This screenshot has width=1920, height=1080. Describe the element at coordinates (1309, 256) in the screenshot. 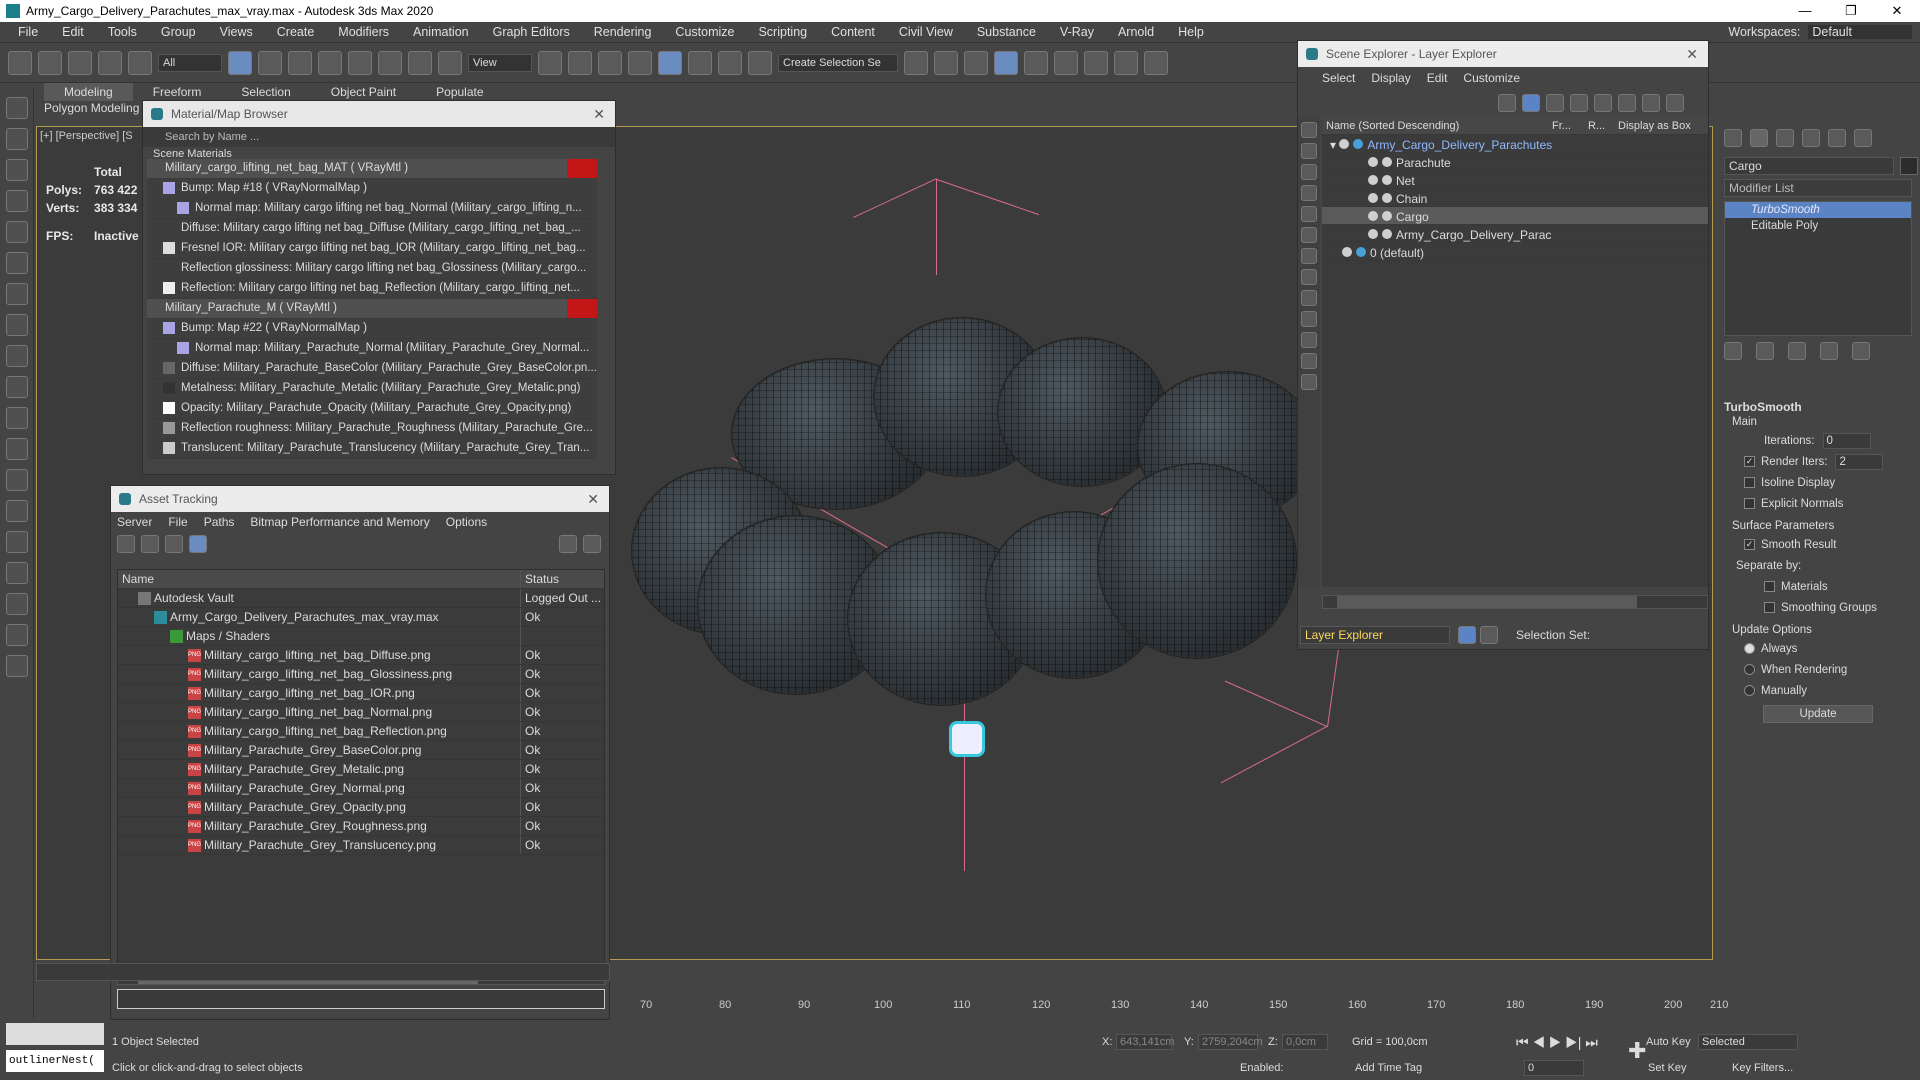

I see `spacewarp-filter-icon` at that location.